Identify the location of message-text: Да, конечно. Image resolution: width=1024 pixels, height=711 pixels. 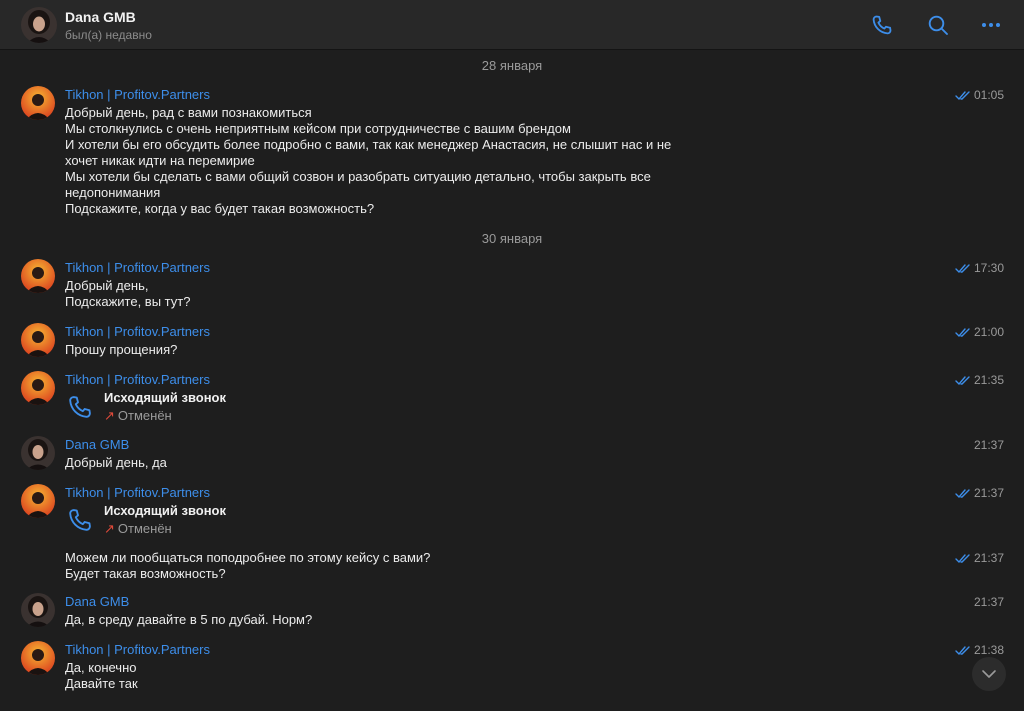
(101, 667).